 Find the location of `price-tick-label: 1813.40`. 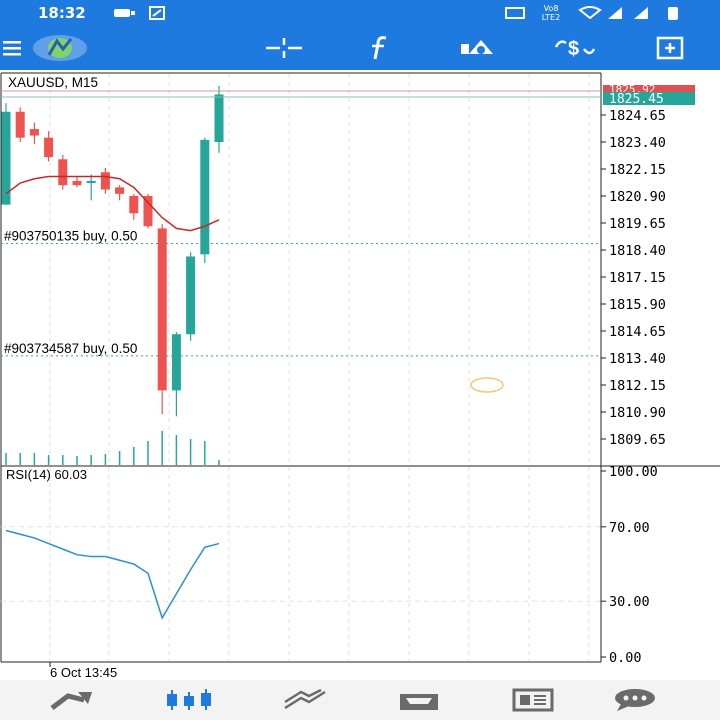

price-tick-label: 1813.40 is located at coordinates (637, 359).